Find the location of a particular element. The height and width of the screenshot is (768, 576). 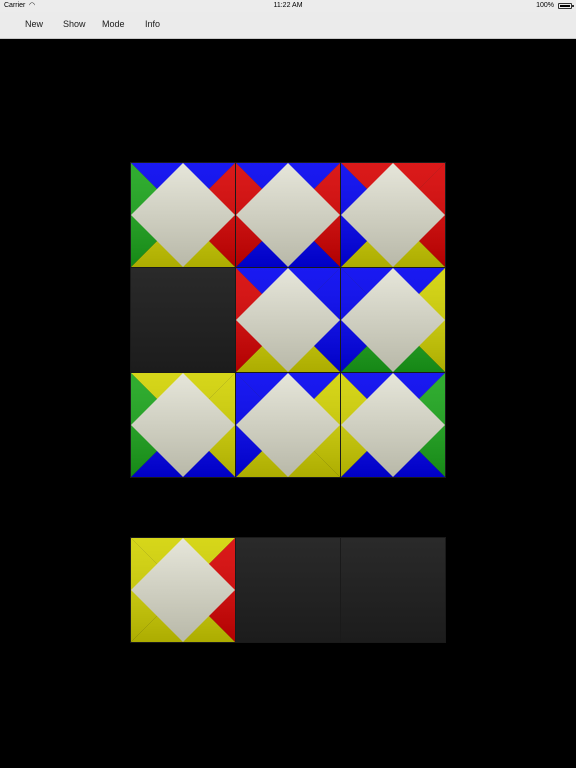

battery-level is located at coordinates (565, 6).